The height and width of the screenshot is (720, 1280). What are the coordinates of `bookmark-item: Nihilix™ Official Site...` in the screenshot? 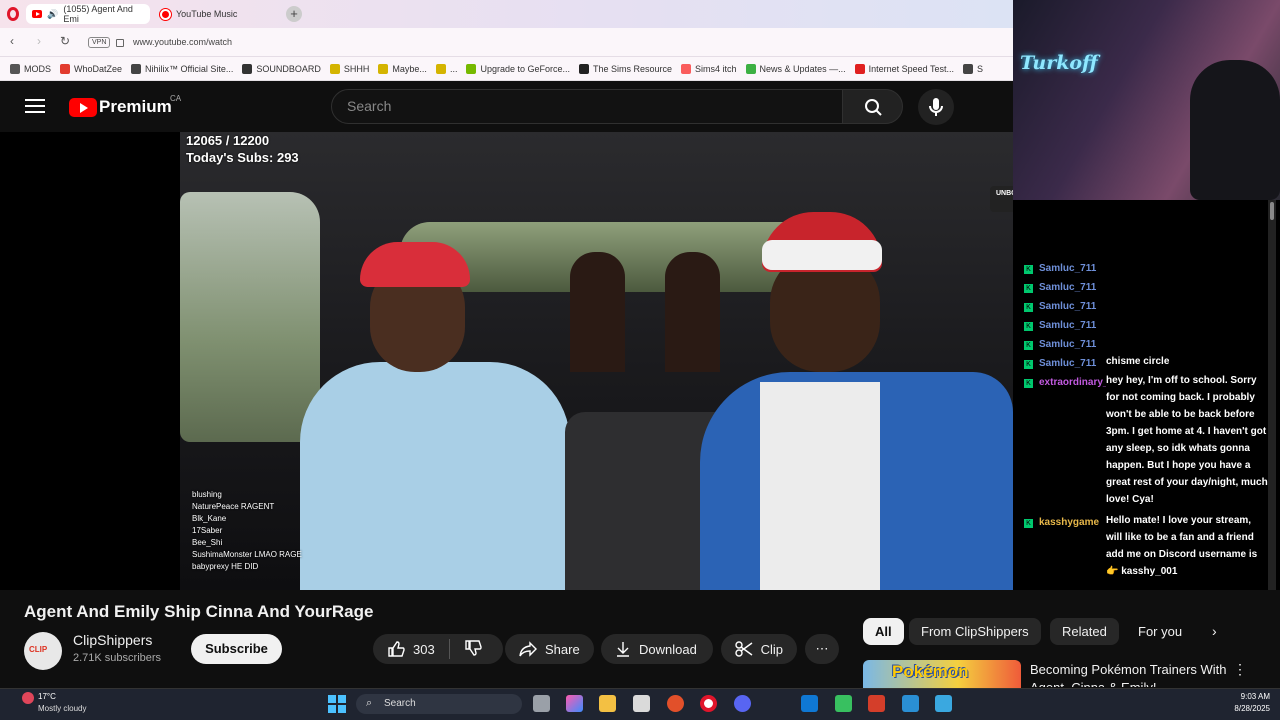 It's located at (182, 68).